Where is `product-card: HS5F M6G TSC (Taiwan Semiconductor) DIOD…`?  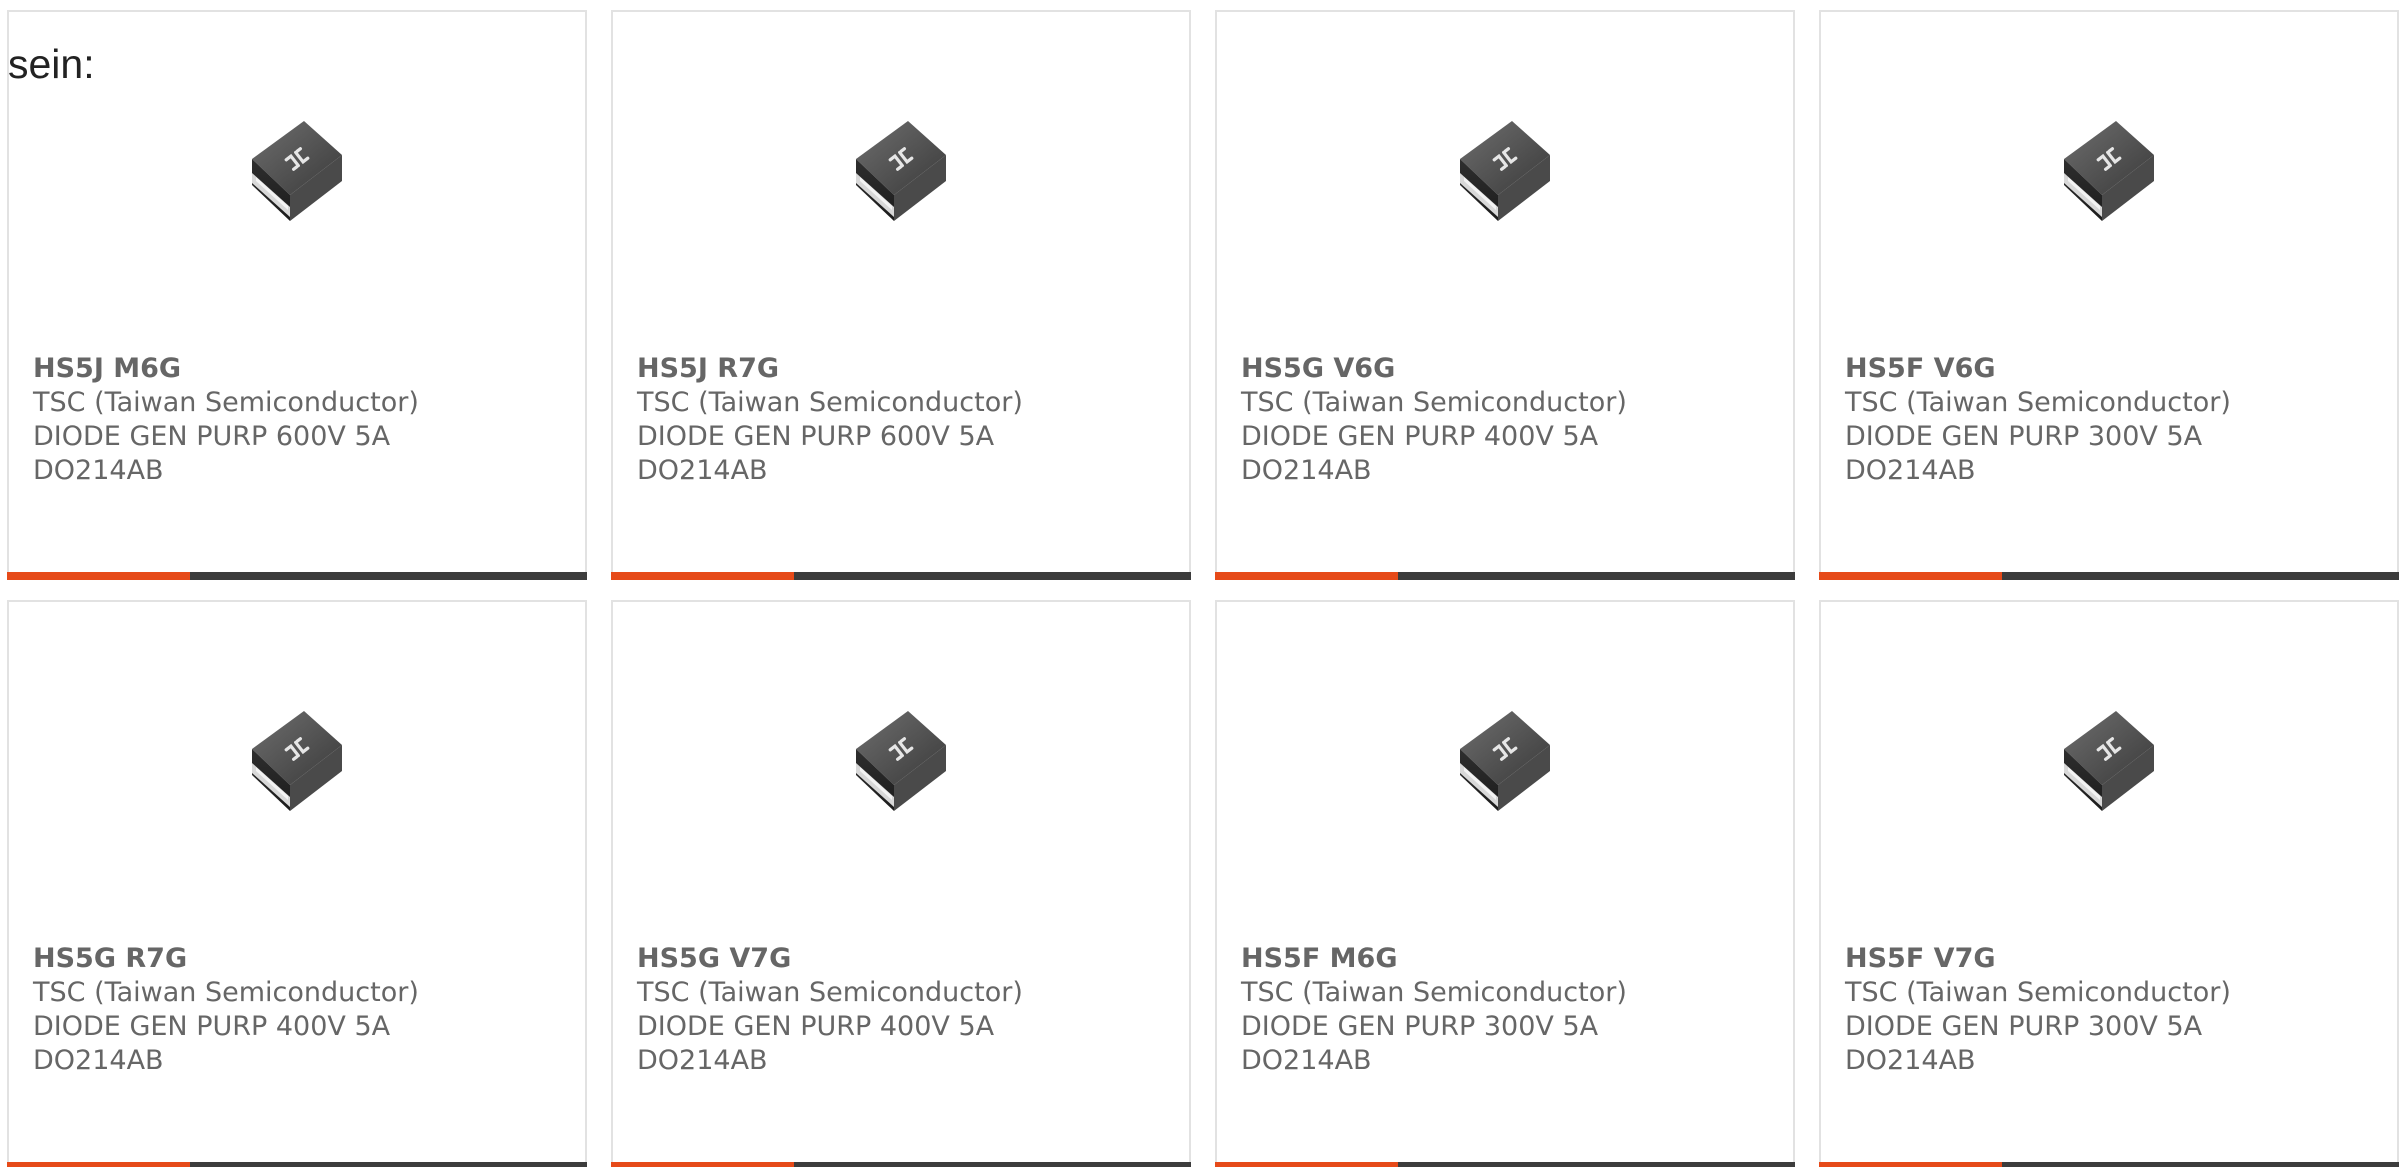
product-card: HS5F M6G TSC (Taiwan Semiconductor) DIOD… is located at coordinates (1505, 883).